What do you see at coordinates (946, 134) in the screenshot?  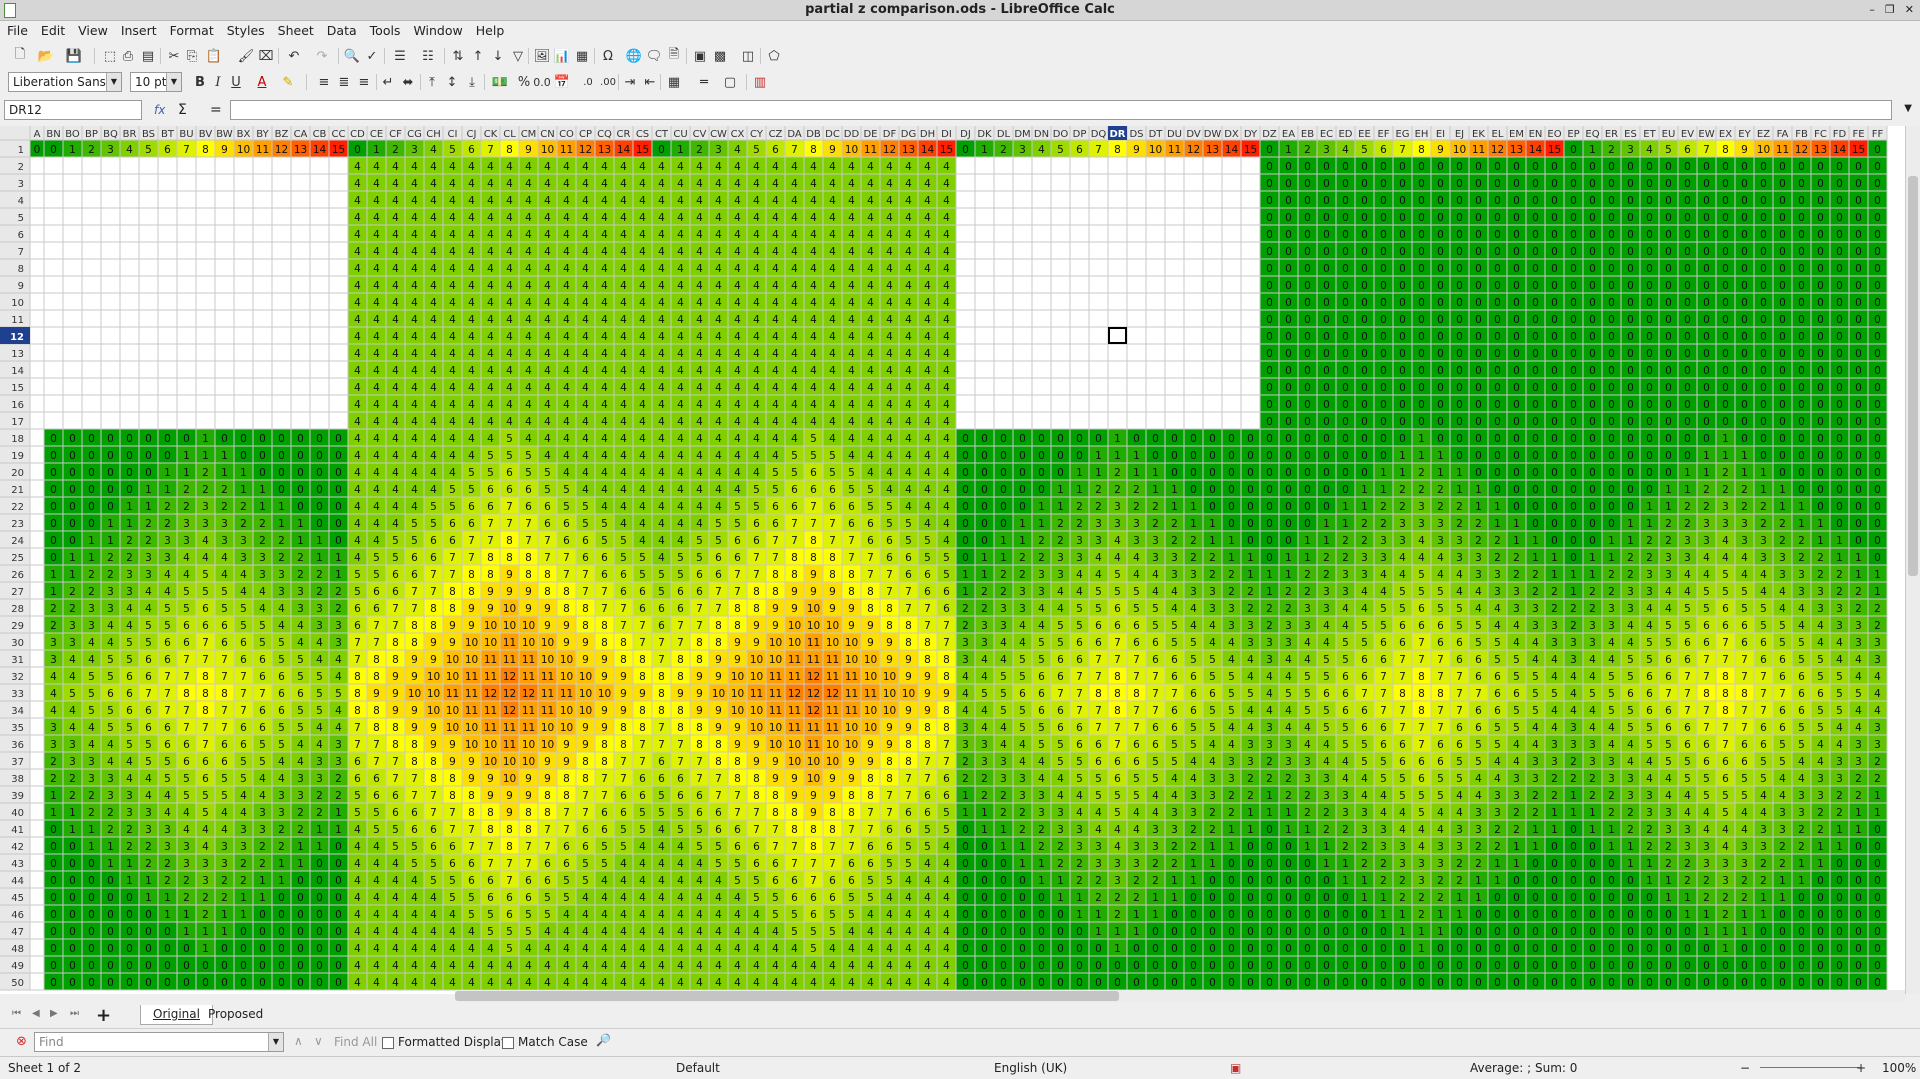 I see `column-header: DI` at bounding box center [946, 134].